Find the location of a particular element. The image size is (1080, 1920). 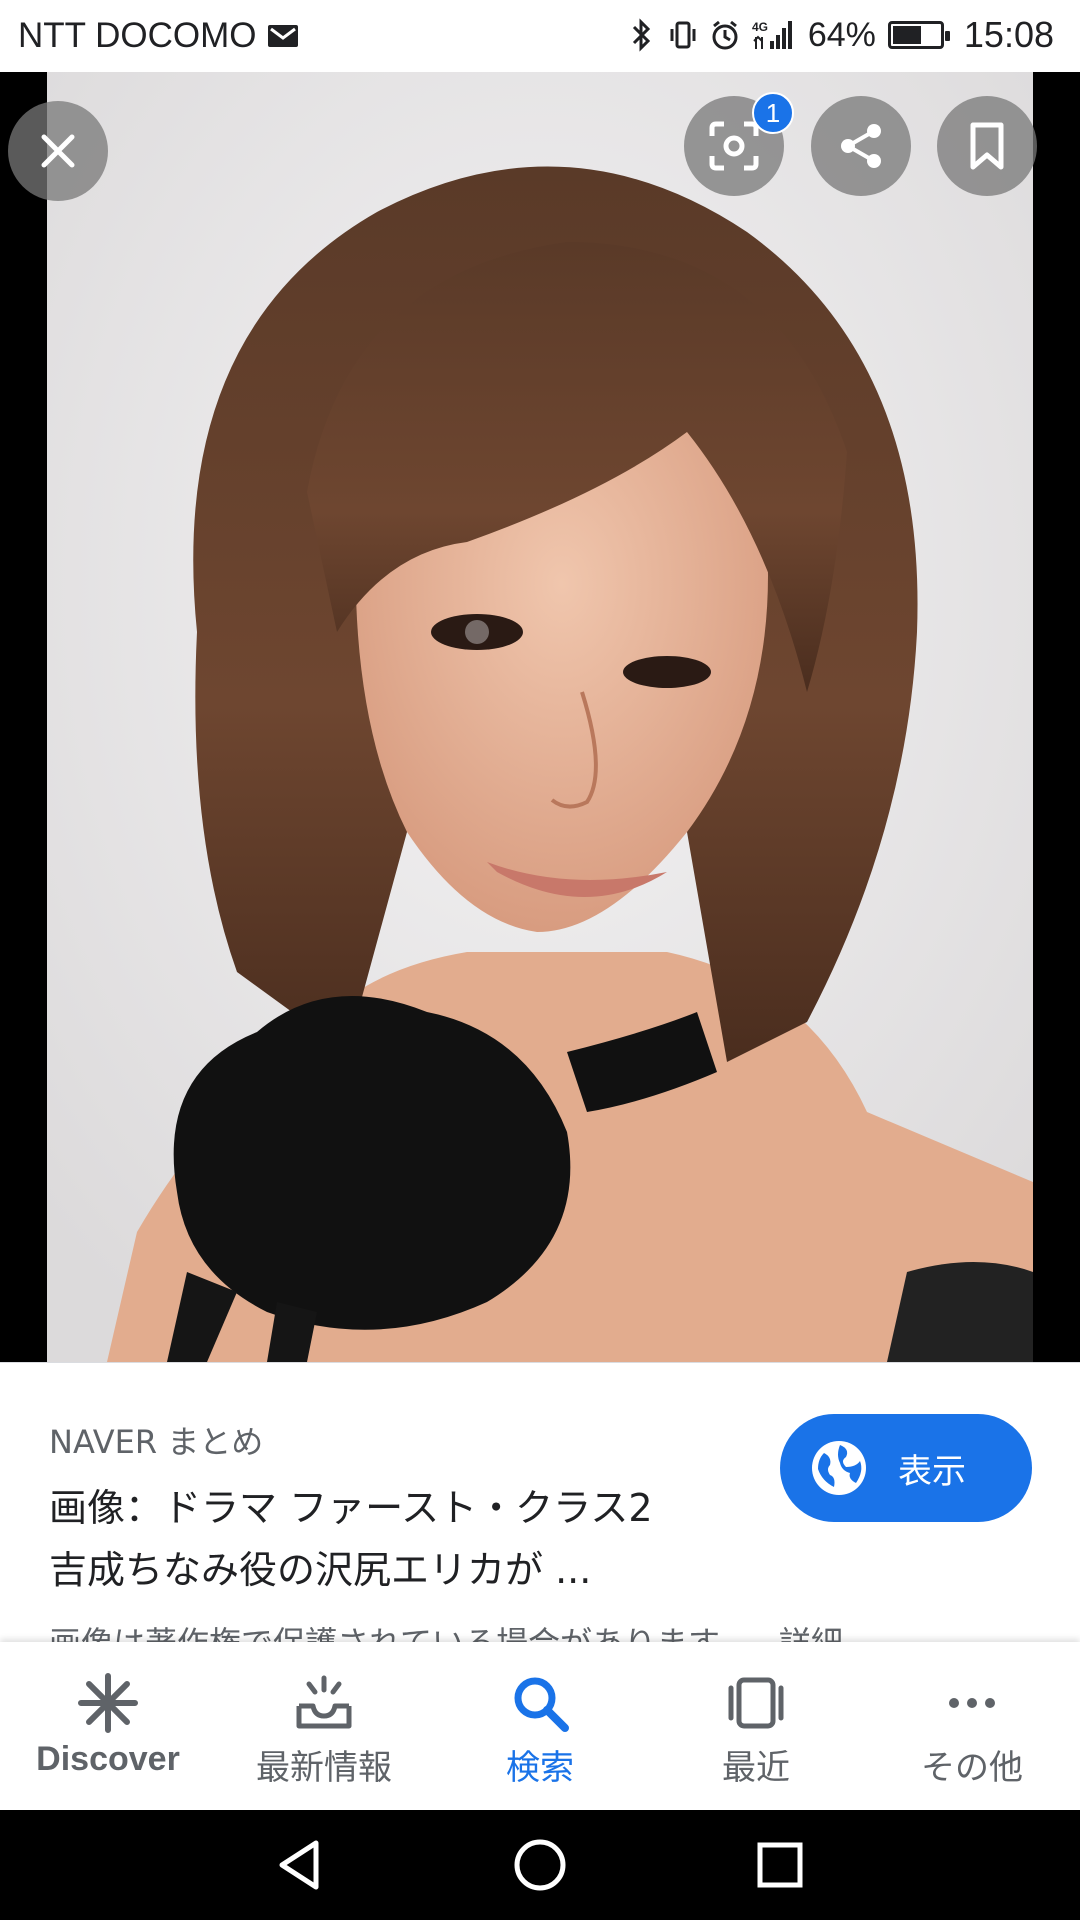

nav-label-search: 検索 is located at coordinates (540, 1768).